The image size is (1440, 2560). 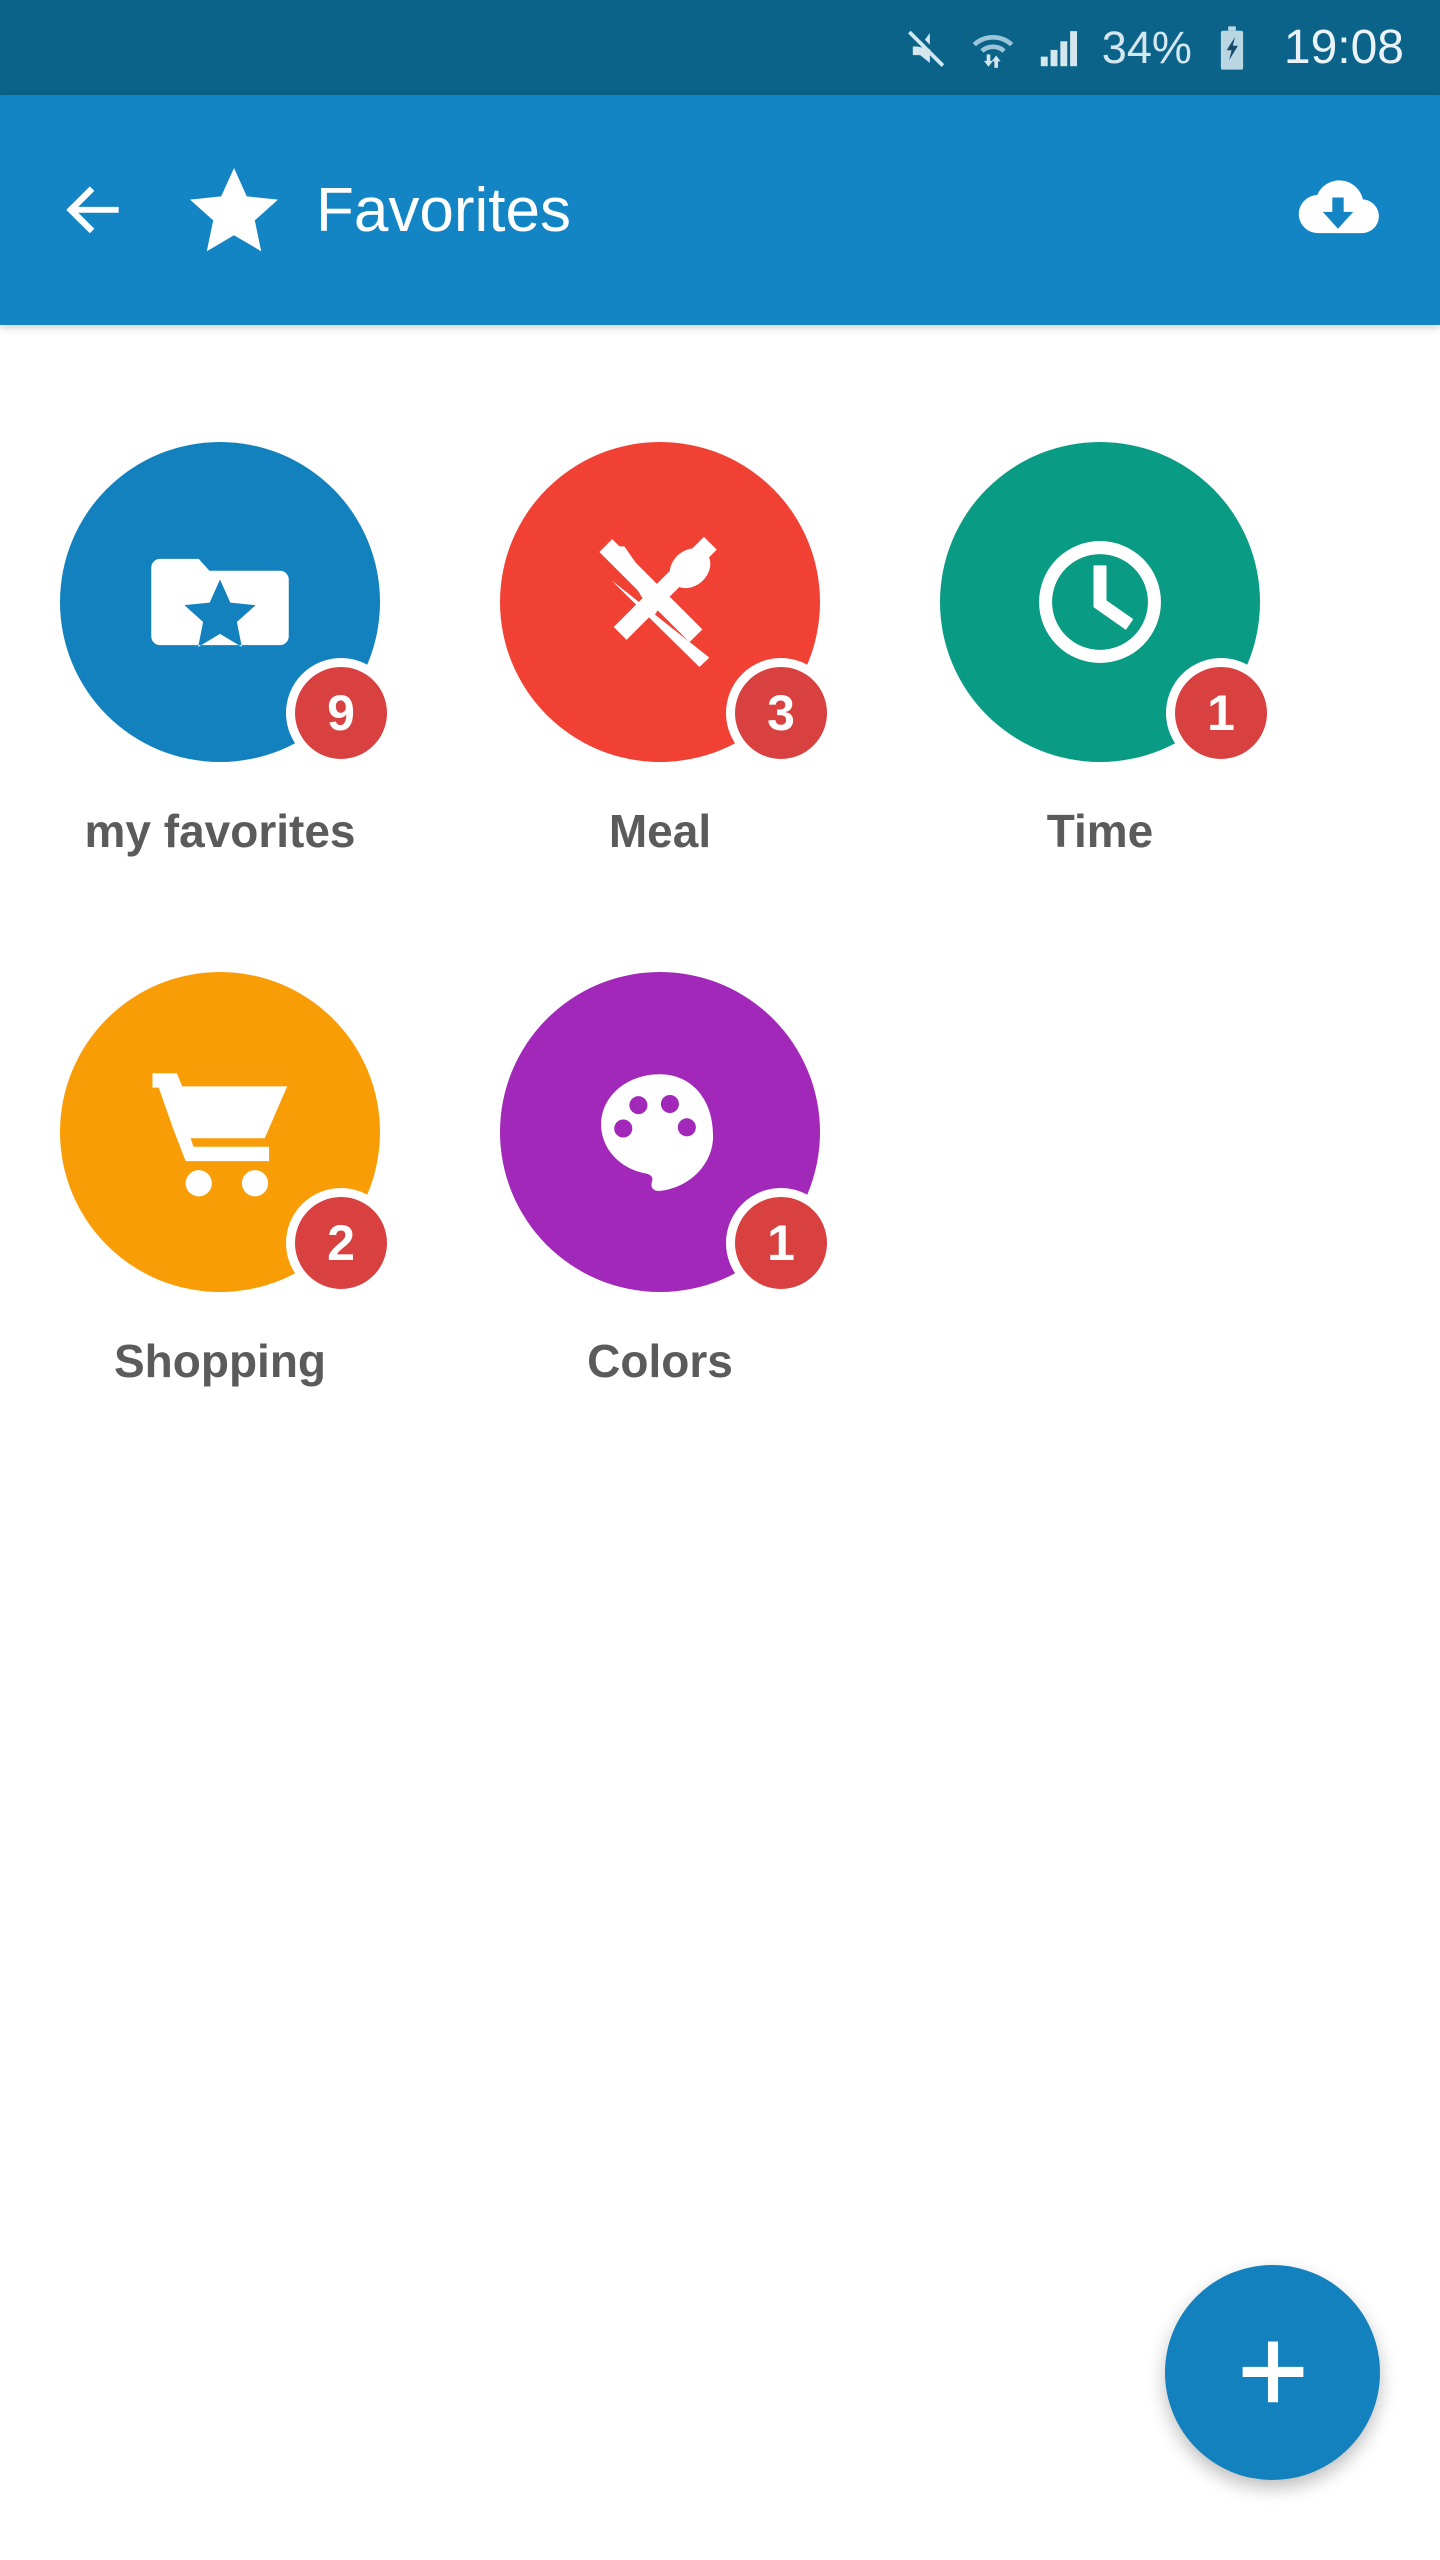 I want to click on tile-label: Shopping, so click(x=220, y=1361).